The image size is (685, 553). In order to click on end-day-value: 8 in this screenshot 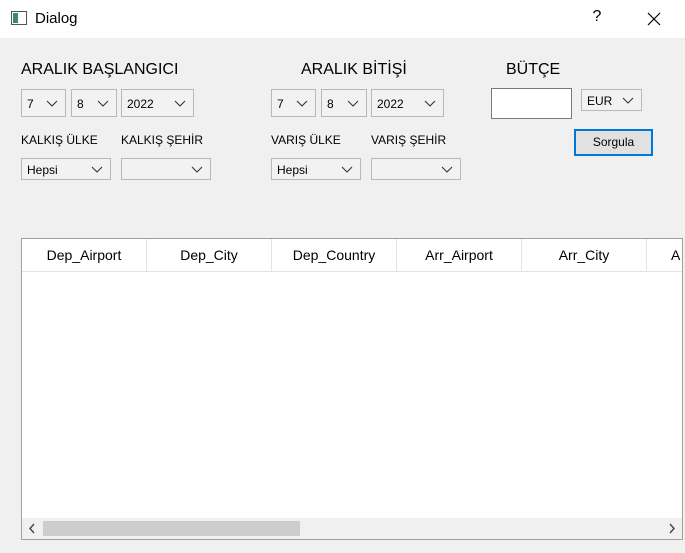, I will do `click(330, 104)`.